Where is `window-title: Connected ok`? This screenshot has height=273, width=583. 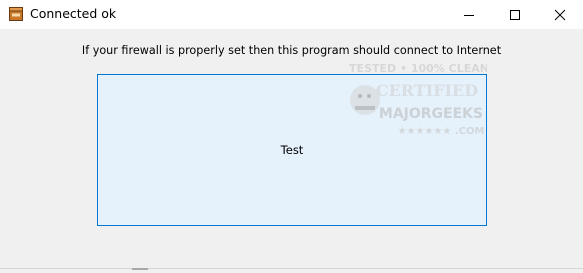
window-title: Connected ok is located at coordinates (73, 13).